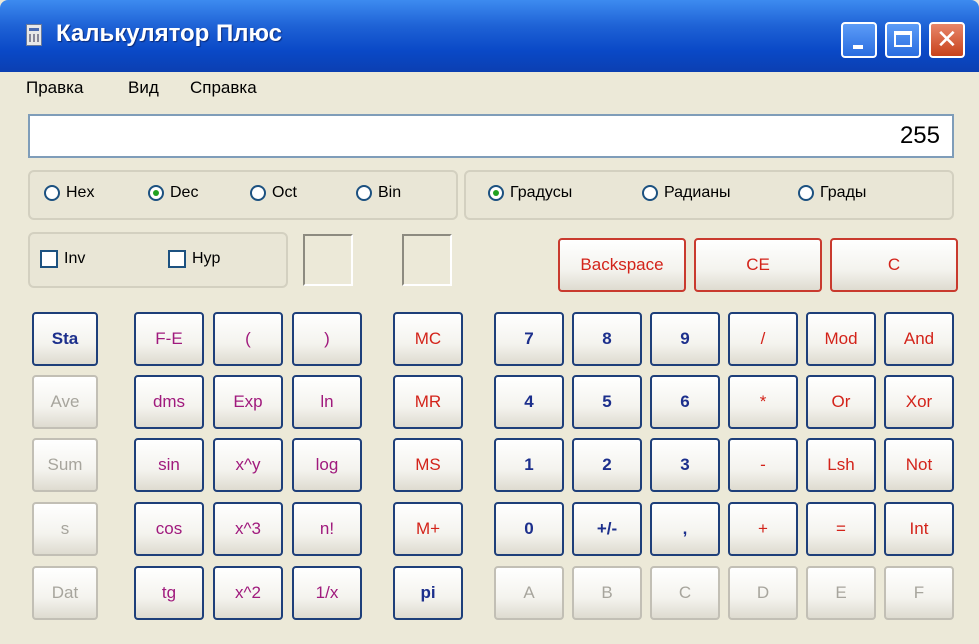  I want to click on radio-degrees: Градусы, so click(530, 193).